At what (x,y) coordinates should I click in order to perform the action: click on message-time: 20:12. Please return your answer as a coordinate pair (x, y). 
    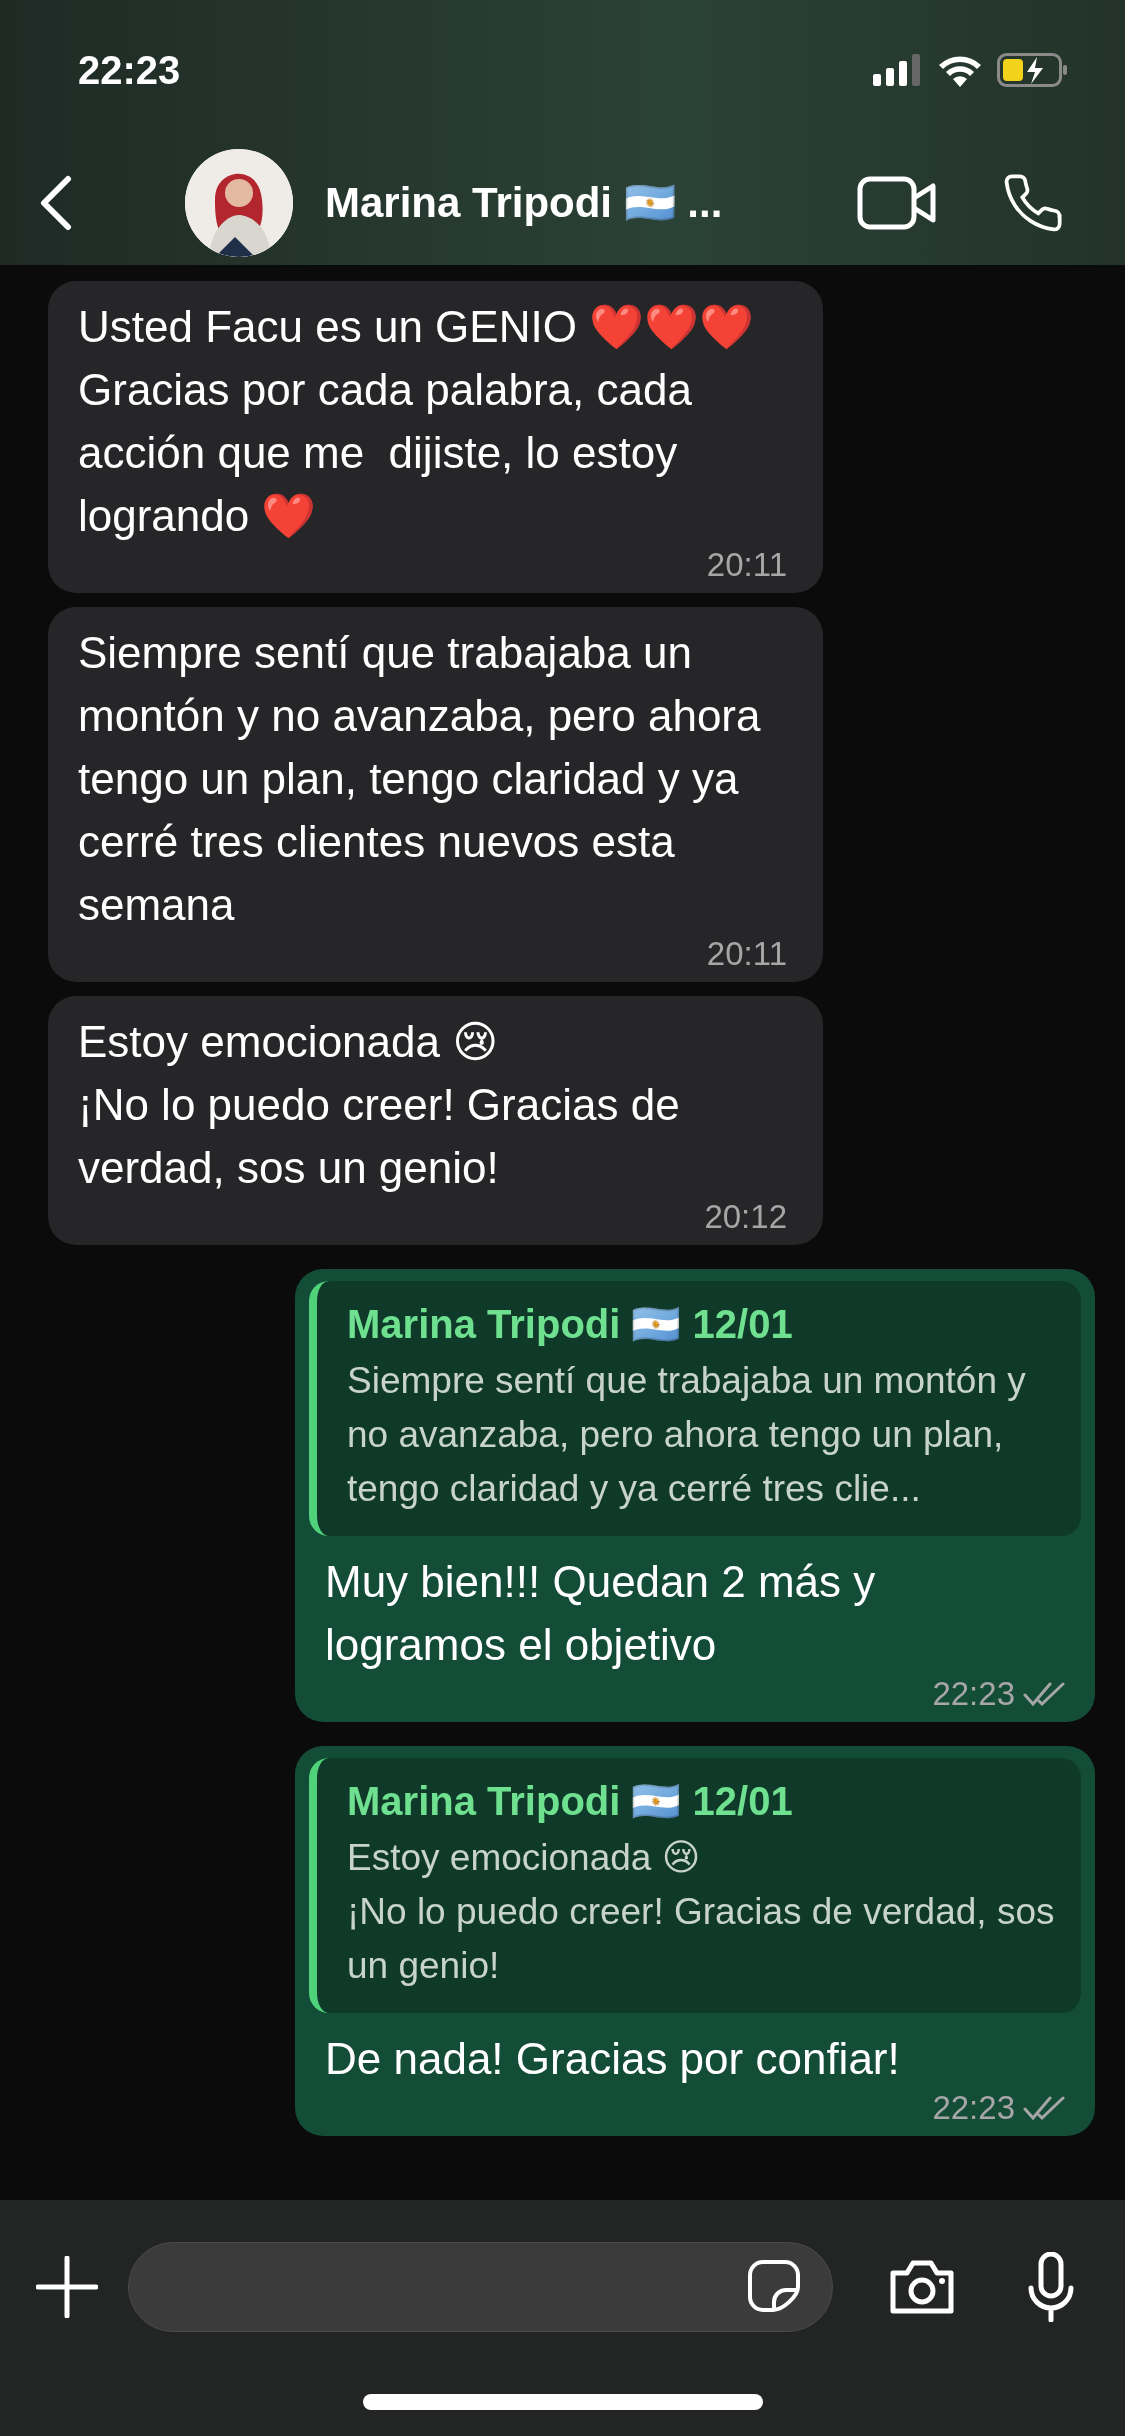
    Looking at the image, I should click on (745, 1217).